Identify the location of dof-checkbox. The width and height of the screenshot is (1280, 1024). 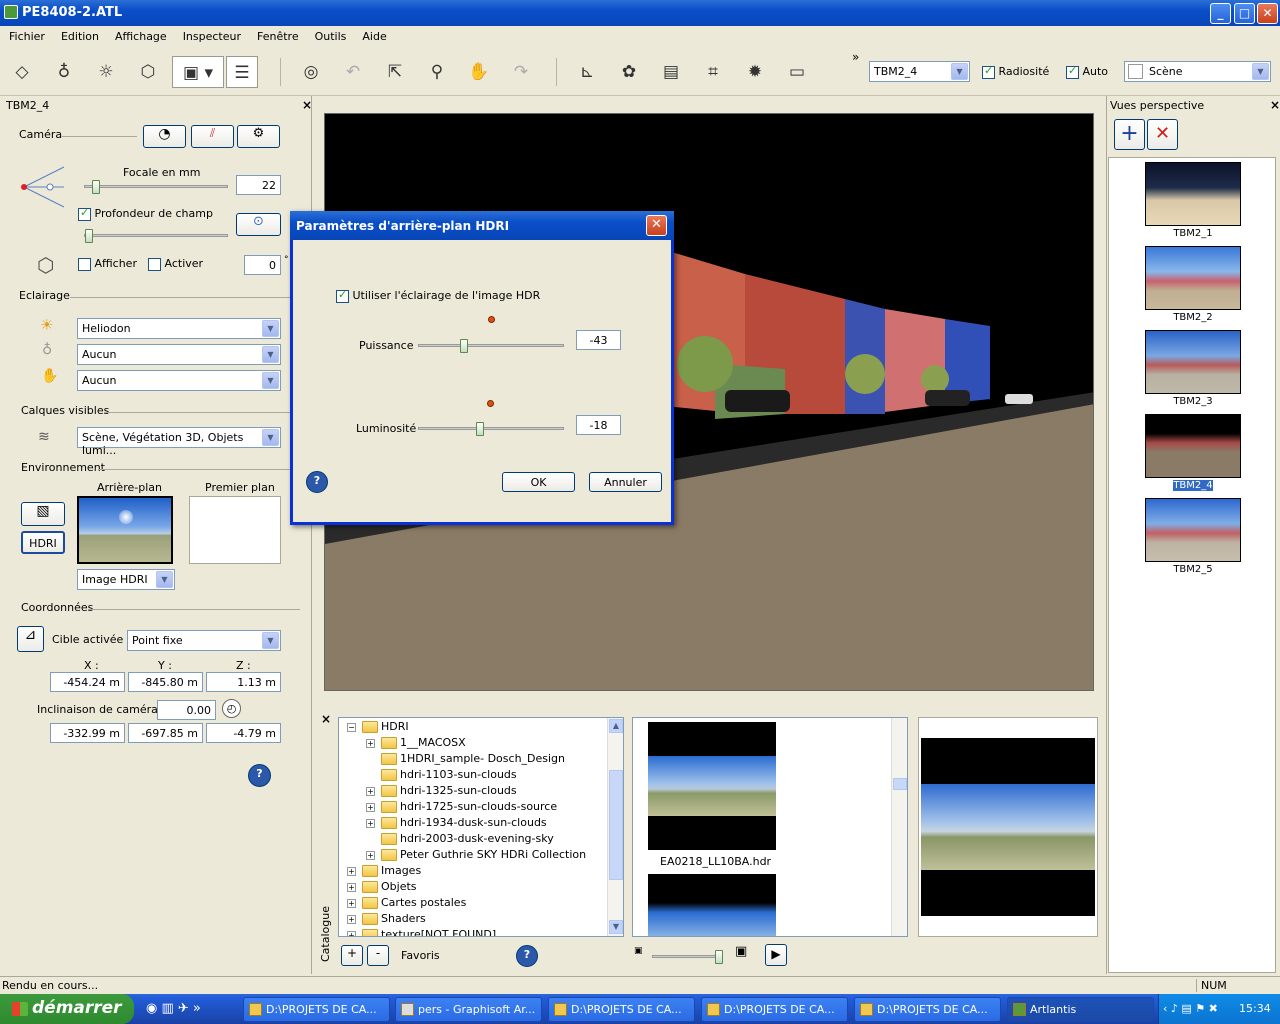
(84, 213).